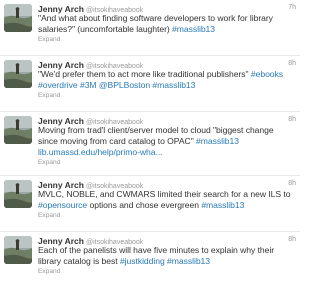  I want to click on tweet-link: #justkidding #masslib13, so click(165, 261).